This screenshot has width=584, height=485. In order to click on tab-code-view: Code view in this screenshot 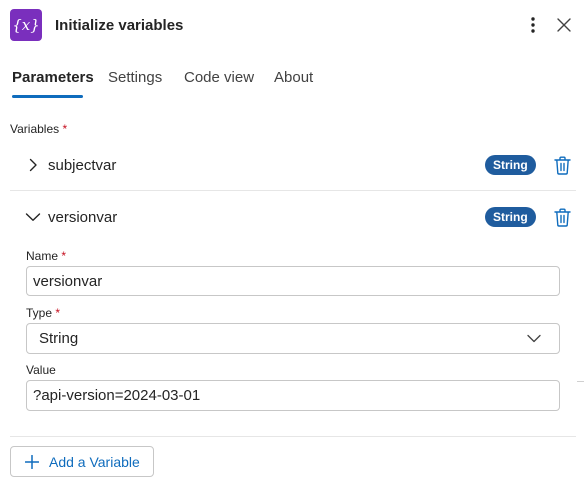, I will do `click(219, 77)`.